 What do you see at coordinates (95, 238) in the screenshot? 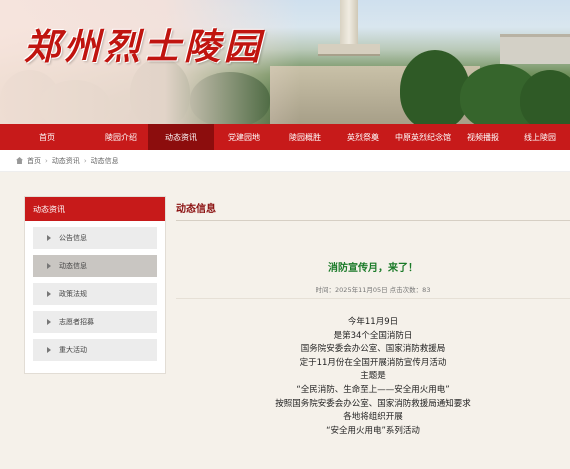
I see `sidebar-item-announcements: 公告信息` at bounding box center [95, 238].